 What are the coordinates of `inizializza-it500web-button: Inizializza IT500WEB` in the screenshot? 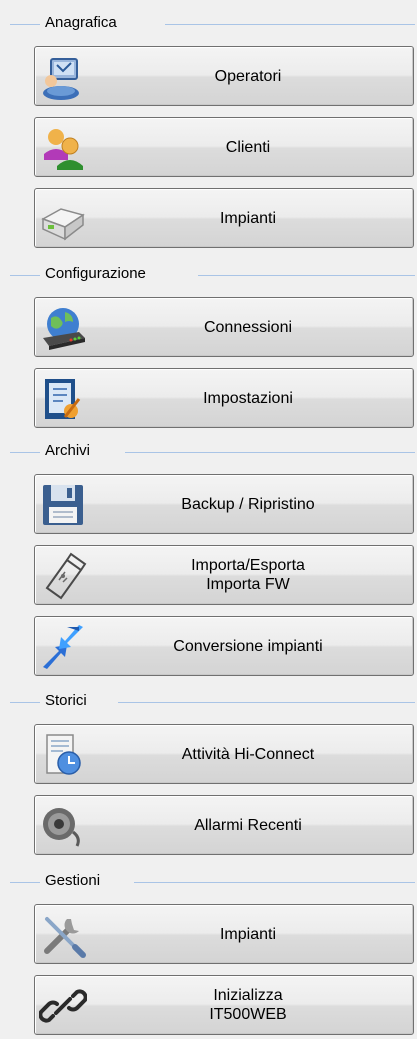 It's located at (224, 1005).